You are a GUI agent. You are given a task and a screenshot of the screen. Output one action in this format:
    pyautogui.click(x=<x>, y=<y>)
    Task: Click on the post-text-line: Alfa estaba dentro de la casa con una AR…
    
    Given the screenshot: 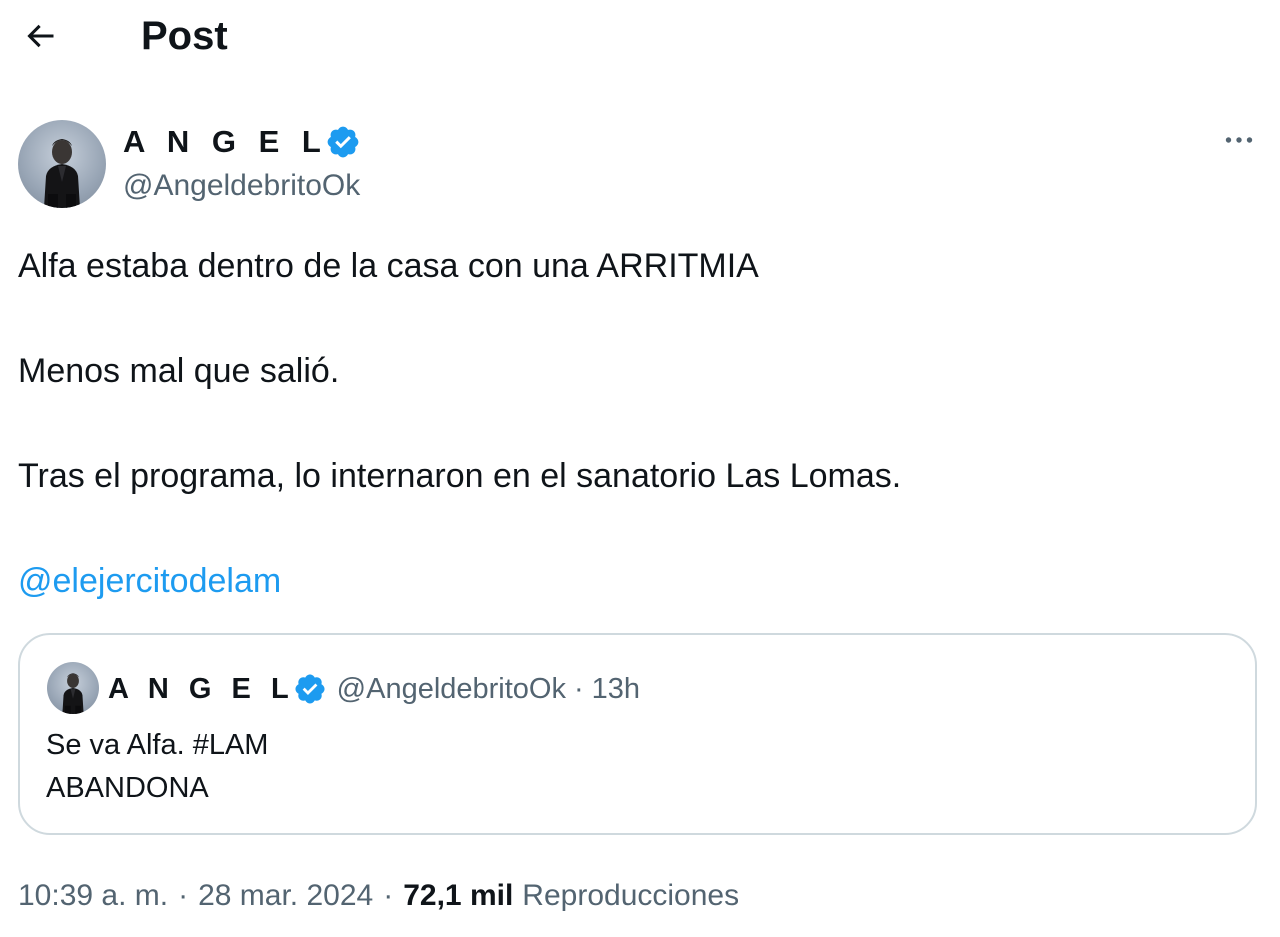 What is the action you would take?
    pyautogui.click(x=388, y=266)
    